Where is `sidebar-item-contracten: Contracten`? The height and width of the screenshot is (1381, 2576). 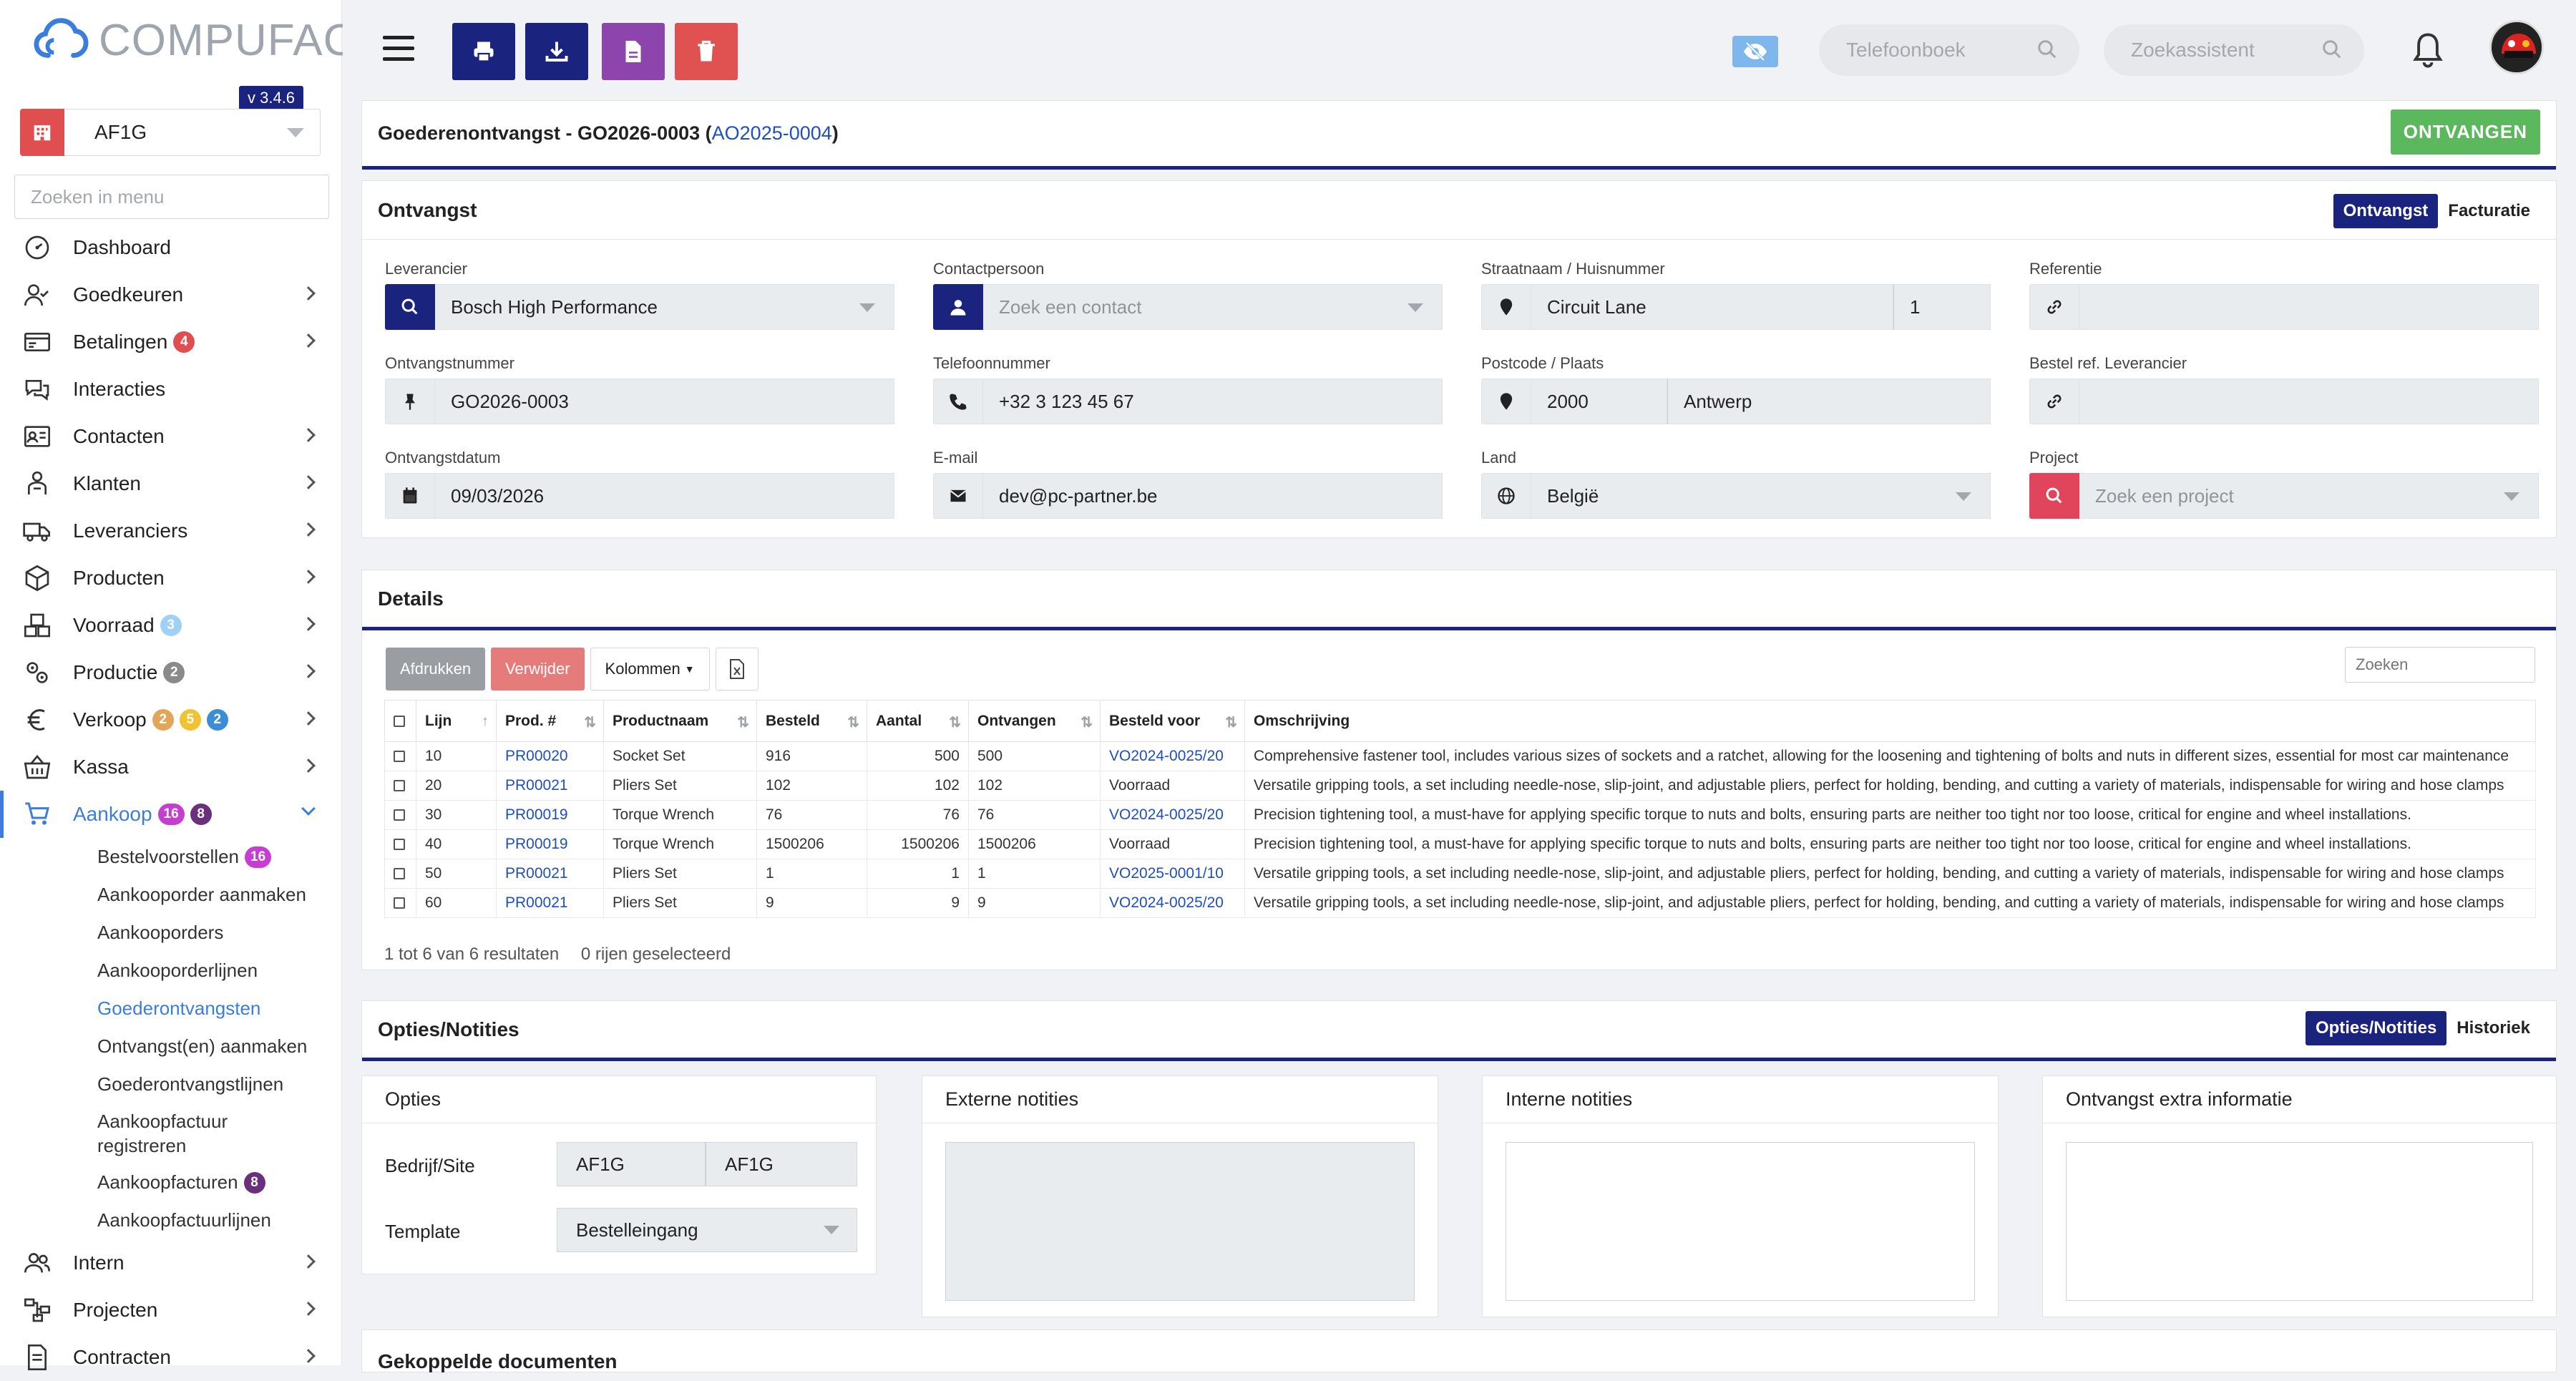 sidebar-item-contracten: Contracten is located at coordinates (171, 1357).